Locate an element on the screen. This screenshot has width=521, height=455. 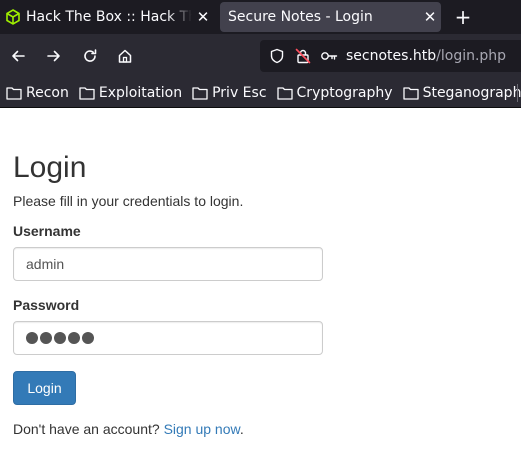
key-icon is located at coordinates (329, 56).